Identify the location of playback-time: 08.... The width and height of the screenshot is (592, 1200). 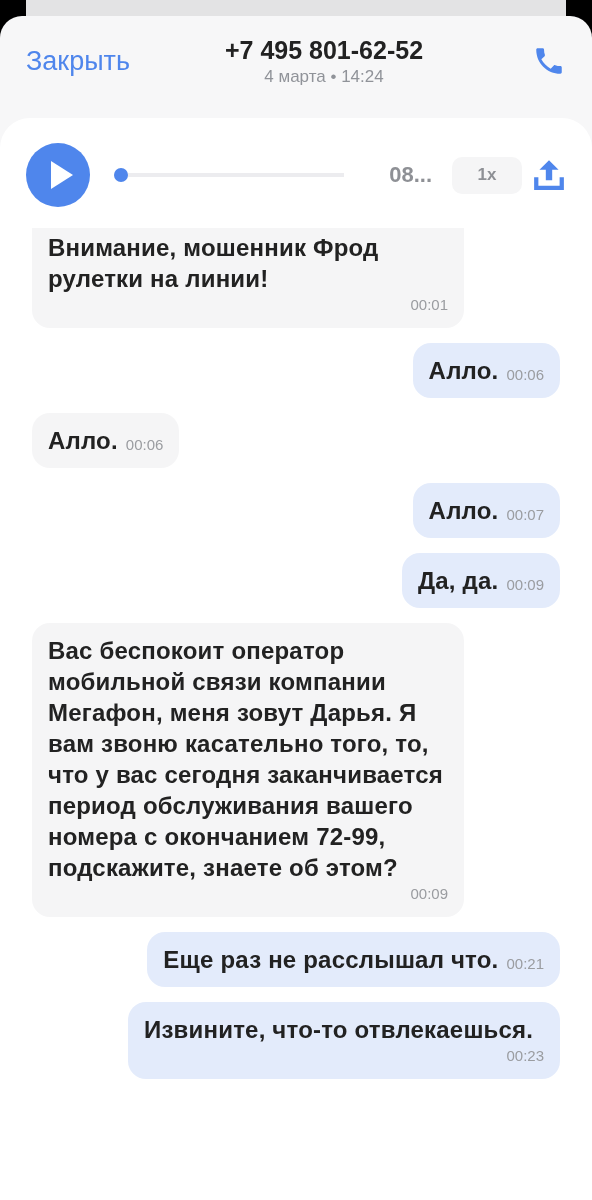
(410, 175).